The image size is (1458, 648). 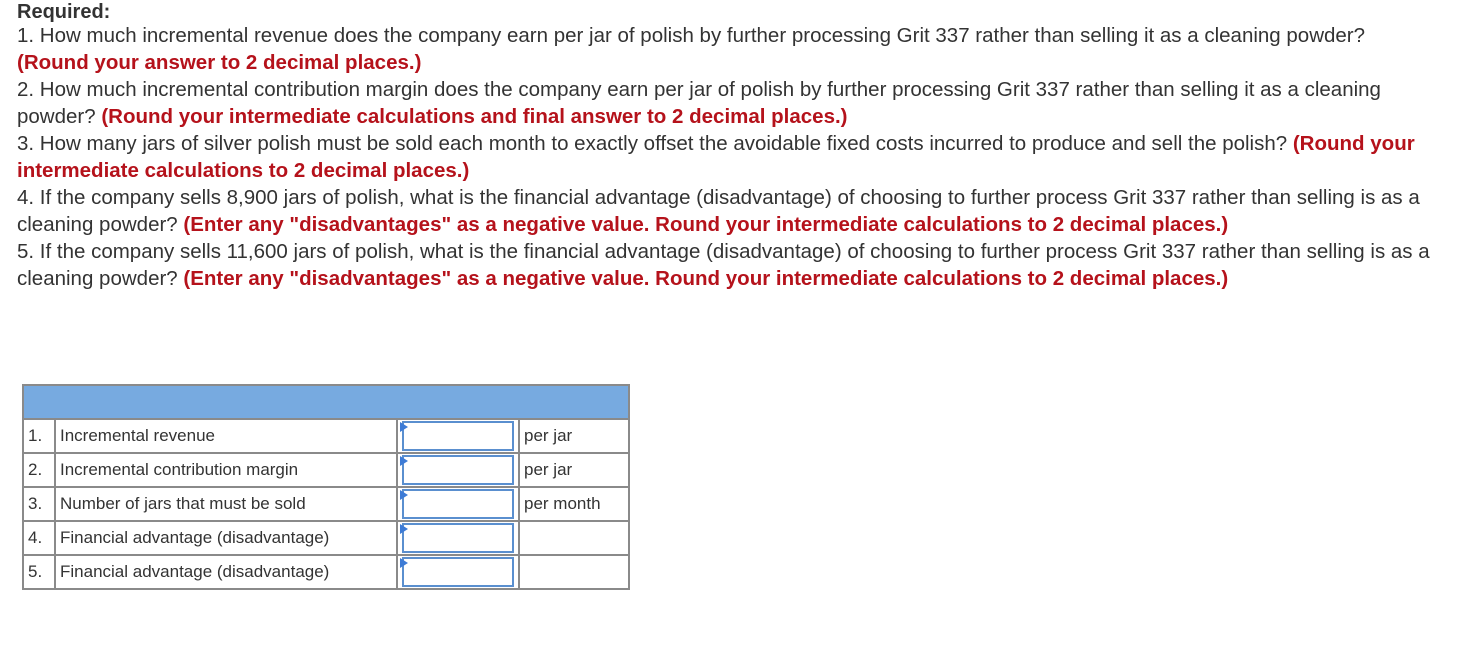 What do you see at coordinates (39, 436) in the screenshot?
I see `row-number: 1.` at bounding box center [39, 436].